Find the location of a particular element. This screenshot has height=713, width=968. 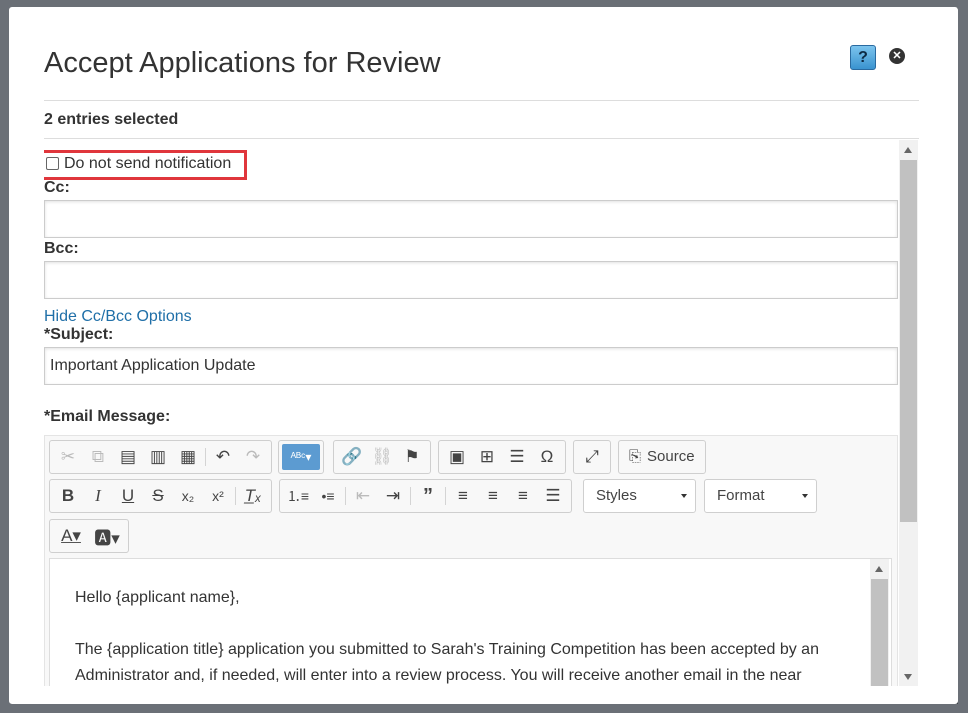

remove-format-icon: T̲ₓ is located at coordinates (253, 496).